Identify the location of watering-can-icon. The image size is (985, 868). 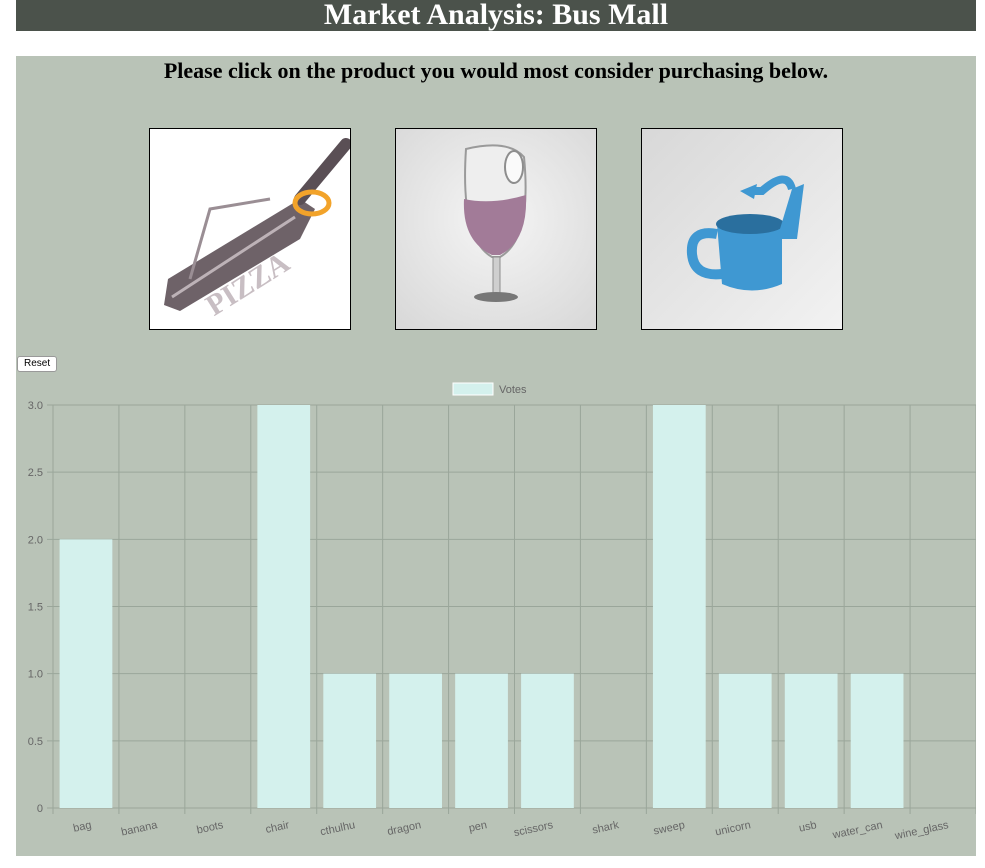
(742, 229).